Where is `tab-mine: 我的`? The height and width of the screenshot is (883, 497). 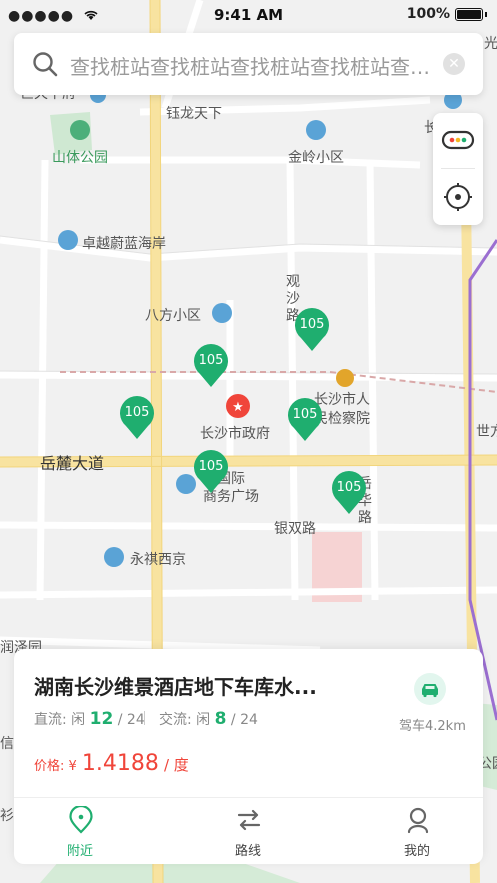 tab-mine: 我的 is located at coordinates (417, 831).